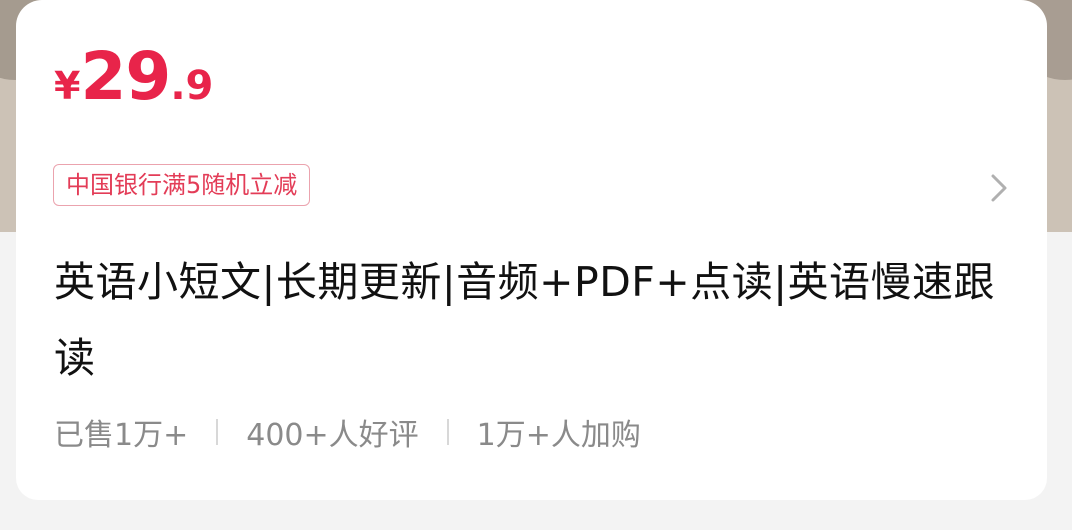 The image size is (1072, 530). I want to click on price-decimal: .9, so click(192, 86).